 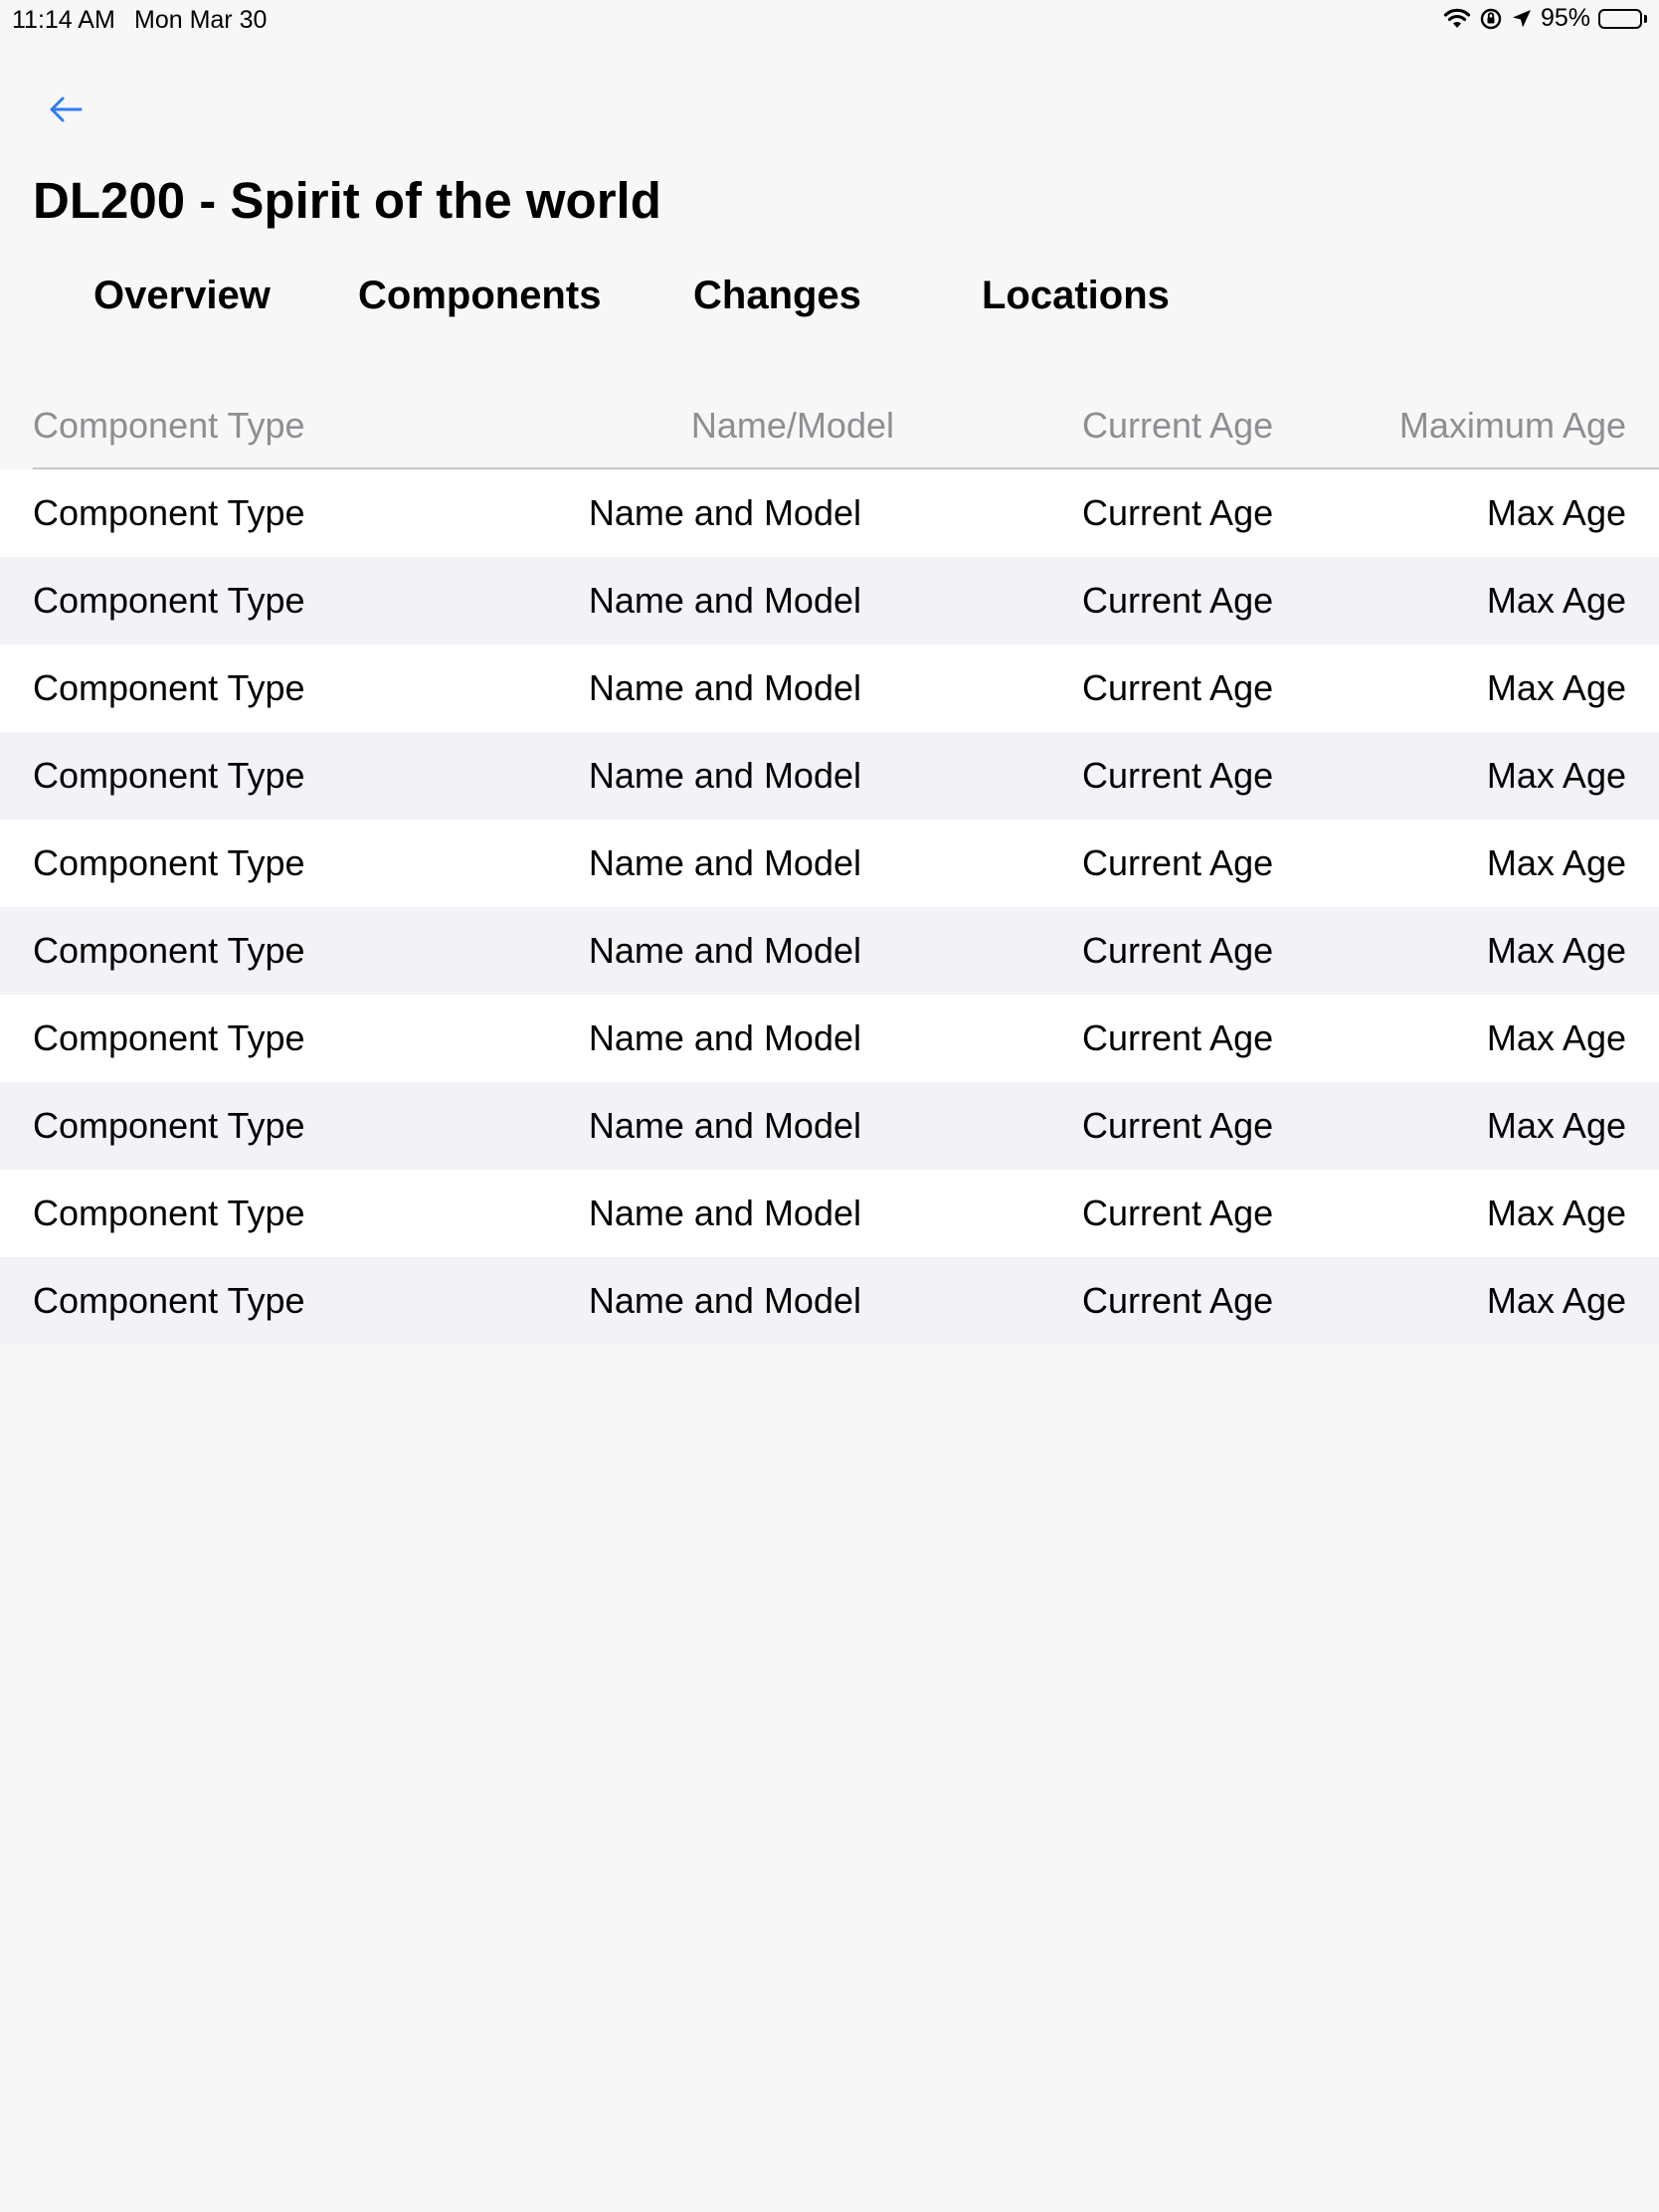 What do you see at coordinates (347, 200) in the screenshot?
I see `page-title: DL200 - Spirit of the world` at bounding box center [347, 200].